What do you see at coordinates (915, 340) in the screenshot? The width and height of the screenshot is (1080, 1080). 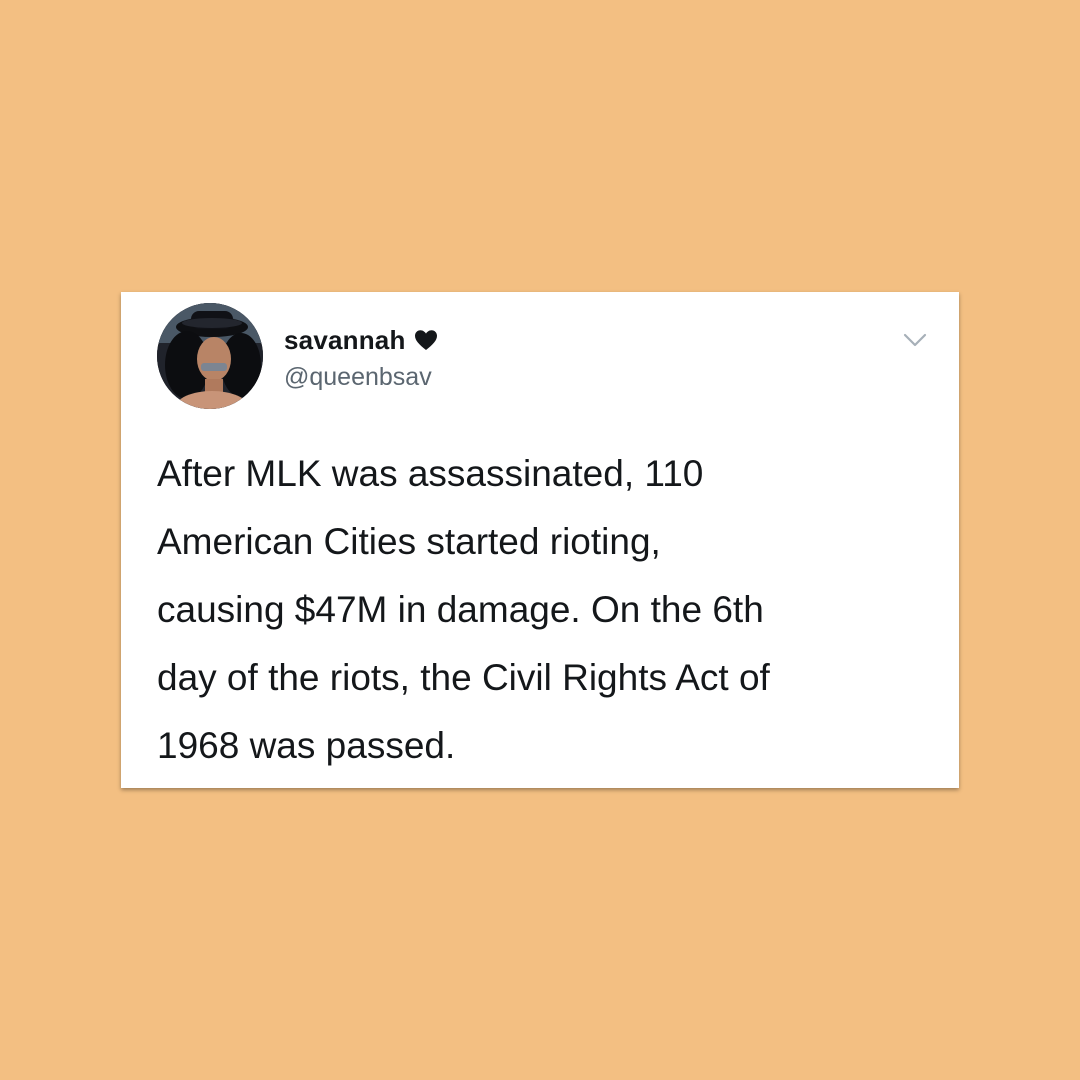 I see `chevron-down-icon` at bounding box center [915, 340].